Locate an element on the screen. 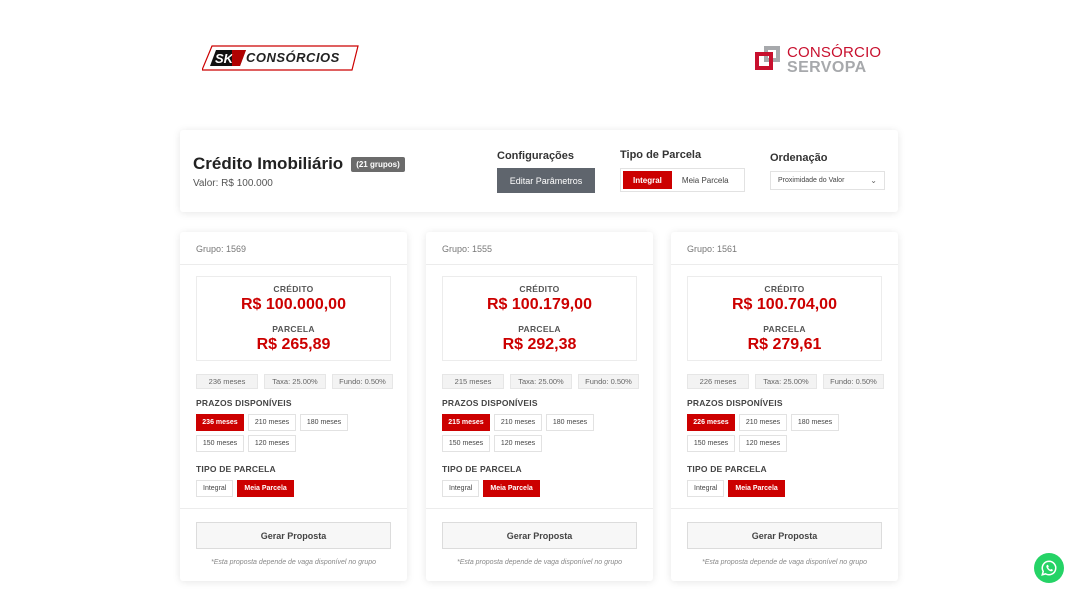 Image resolution: width=1080 pixels, height=590 pixels. parcela-value: R$ 292,38 is located at coordinates (539, 344).